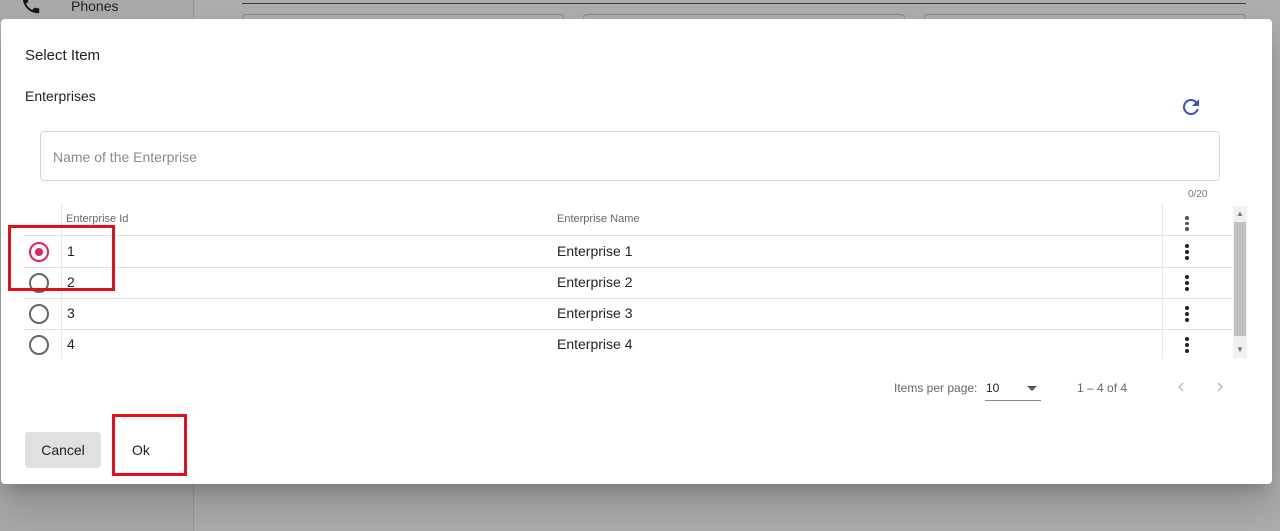 The image size is (1280, 531). I want to click on table-row: 3 Enterprise 3, so click(628, 314).